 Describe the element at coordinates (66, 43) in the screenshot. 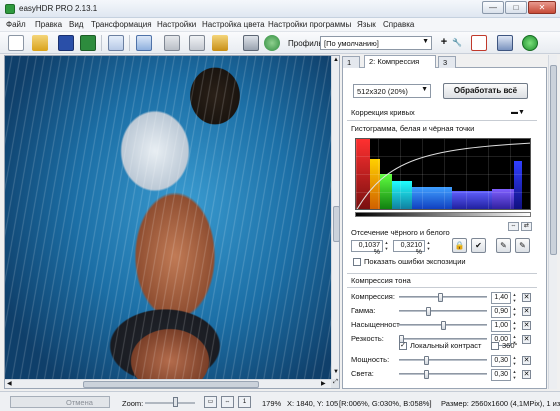

I see `save-icon` at that location.